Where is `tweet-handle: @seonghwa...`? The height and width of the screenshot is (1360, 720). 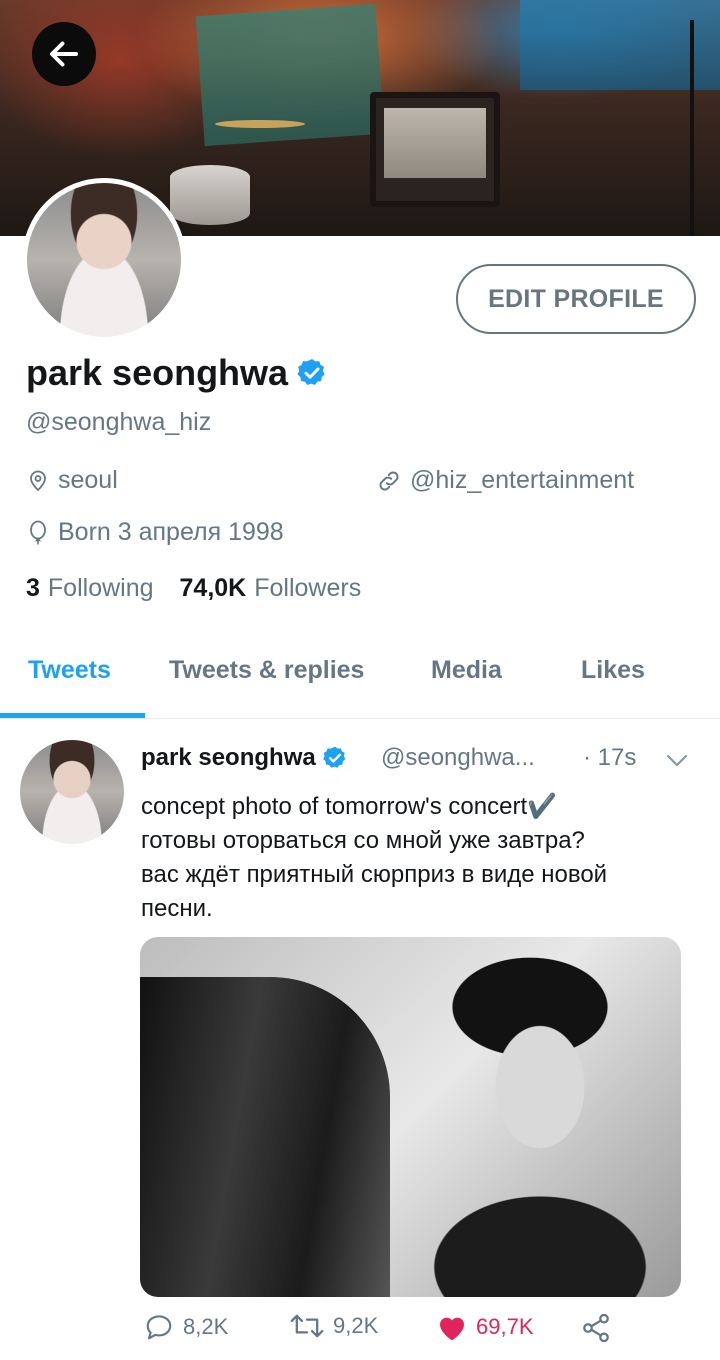 tweet-handle: @seonghwa... is located at coordinates (458, 758).